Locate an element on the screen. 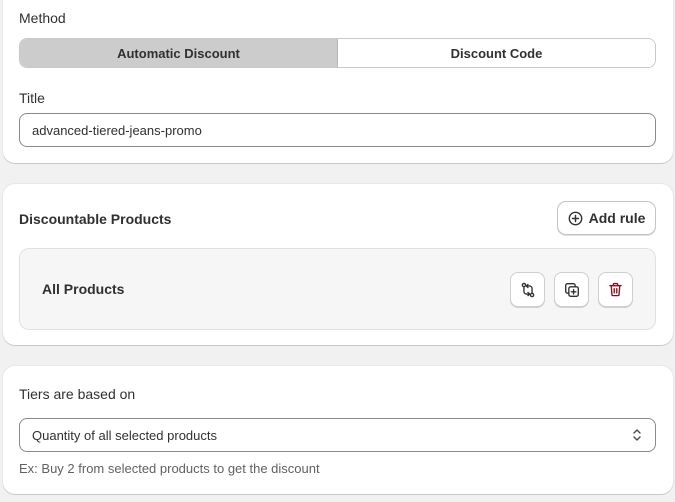 This screenshot has height=502, width=675. duplicate-icon is located at coordinates (572, 290).